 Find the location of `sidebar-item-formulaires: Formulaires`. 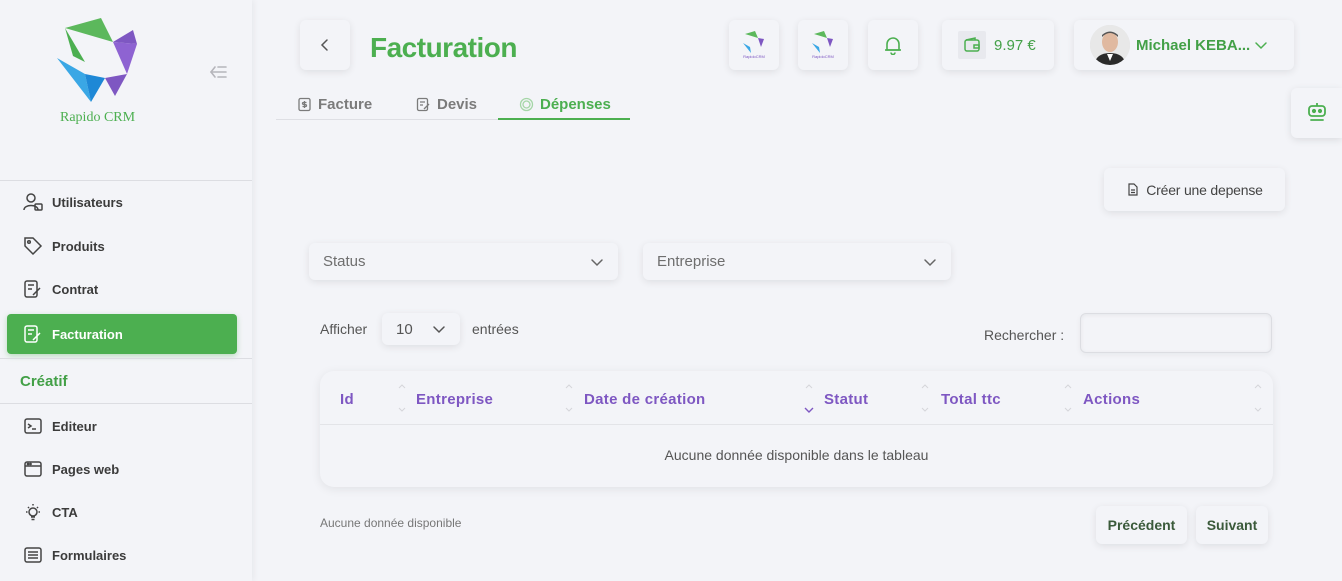

sidebar-item-formulaires: Formulaires is located at coordinates (122, 555).